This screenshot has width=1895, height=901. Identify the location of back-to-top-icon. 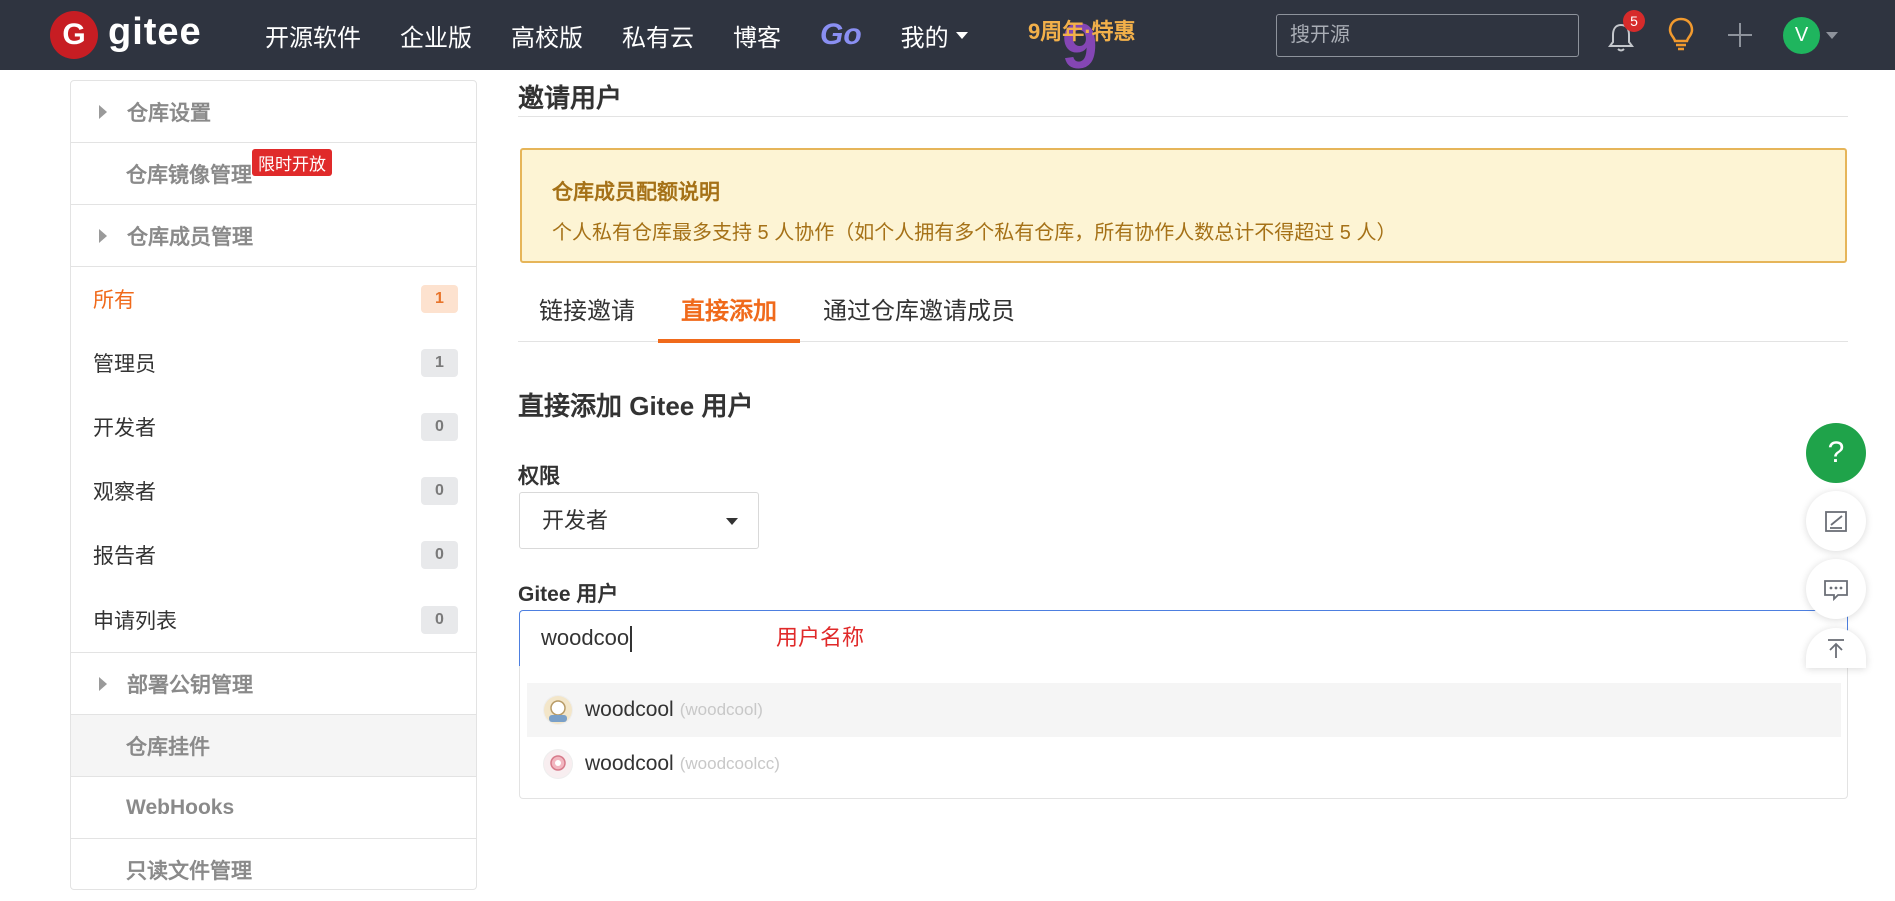
(1836, 648).